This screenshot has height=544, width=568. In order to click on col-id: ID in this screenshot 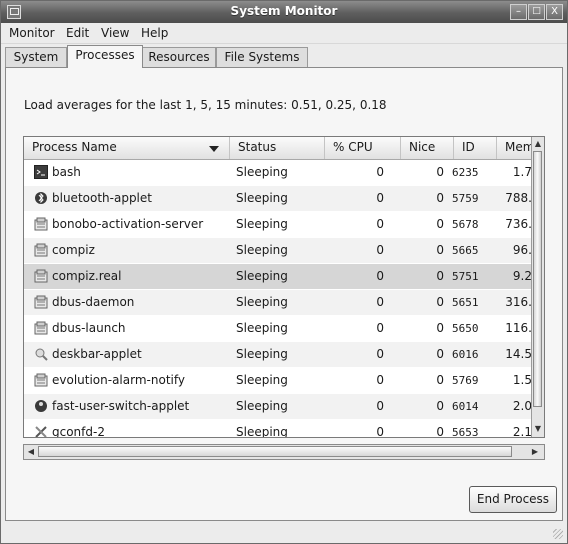, I will do `click(475, 148)`.